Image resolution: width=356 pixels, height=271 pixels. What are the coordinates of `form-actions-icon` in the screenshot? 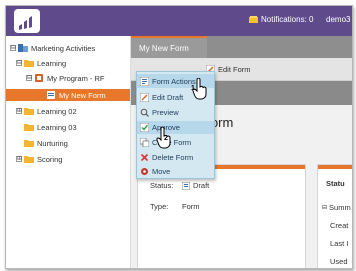 It's located at (144, 81).